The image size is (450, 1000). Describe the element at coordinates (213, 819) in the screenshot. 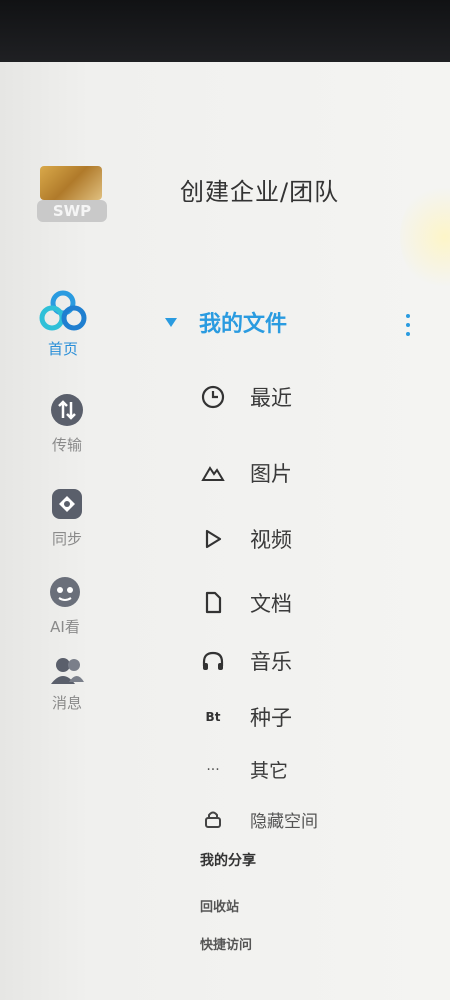

I see `lock-icon` at that location.